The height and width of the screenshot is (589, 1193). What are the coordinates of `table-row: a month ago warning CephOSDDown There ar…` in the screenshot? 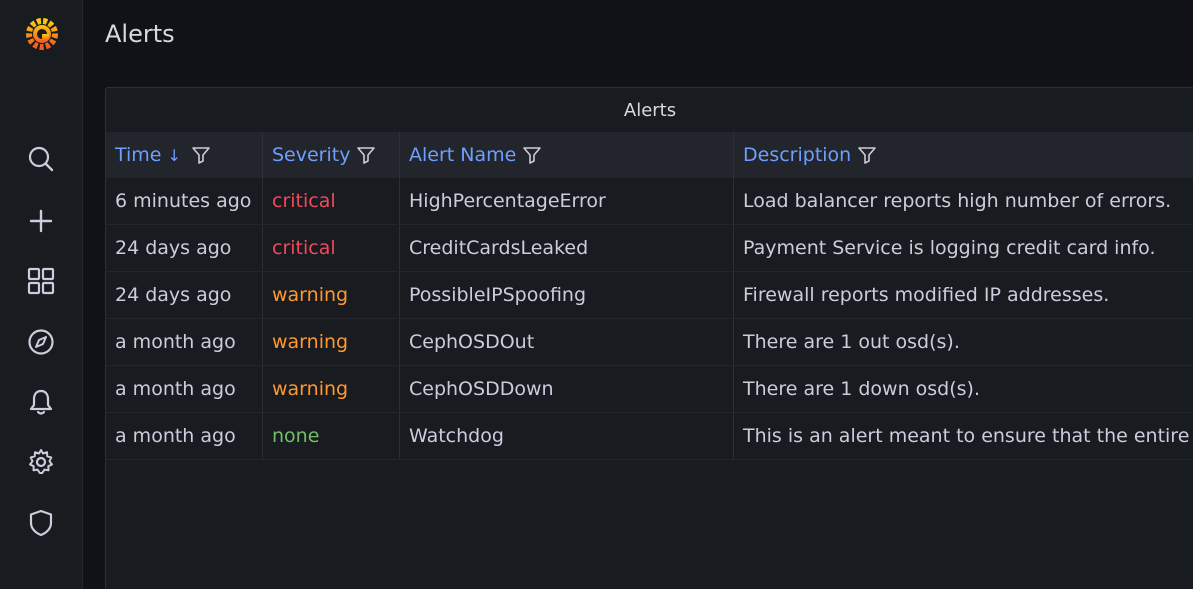 It's located at (649, 389).